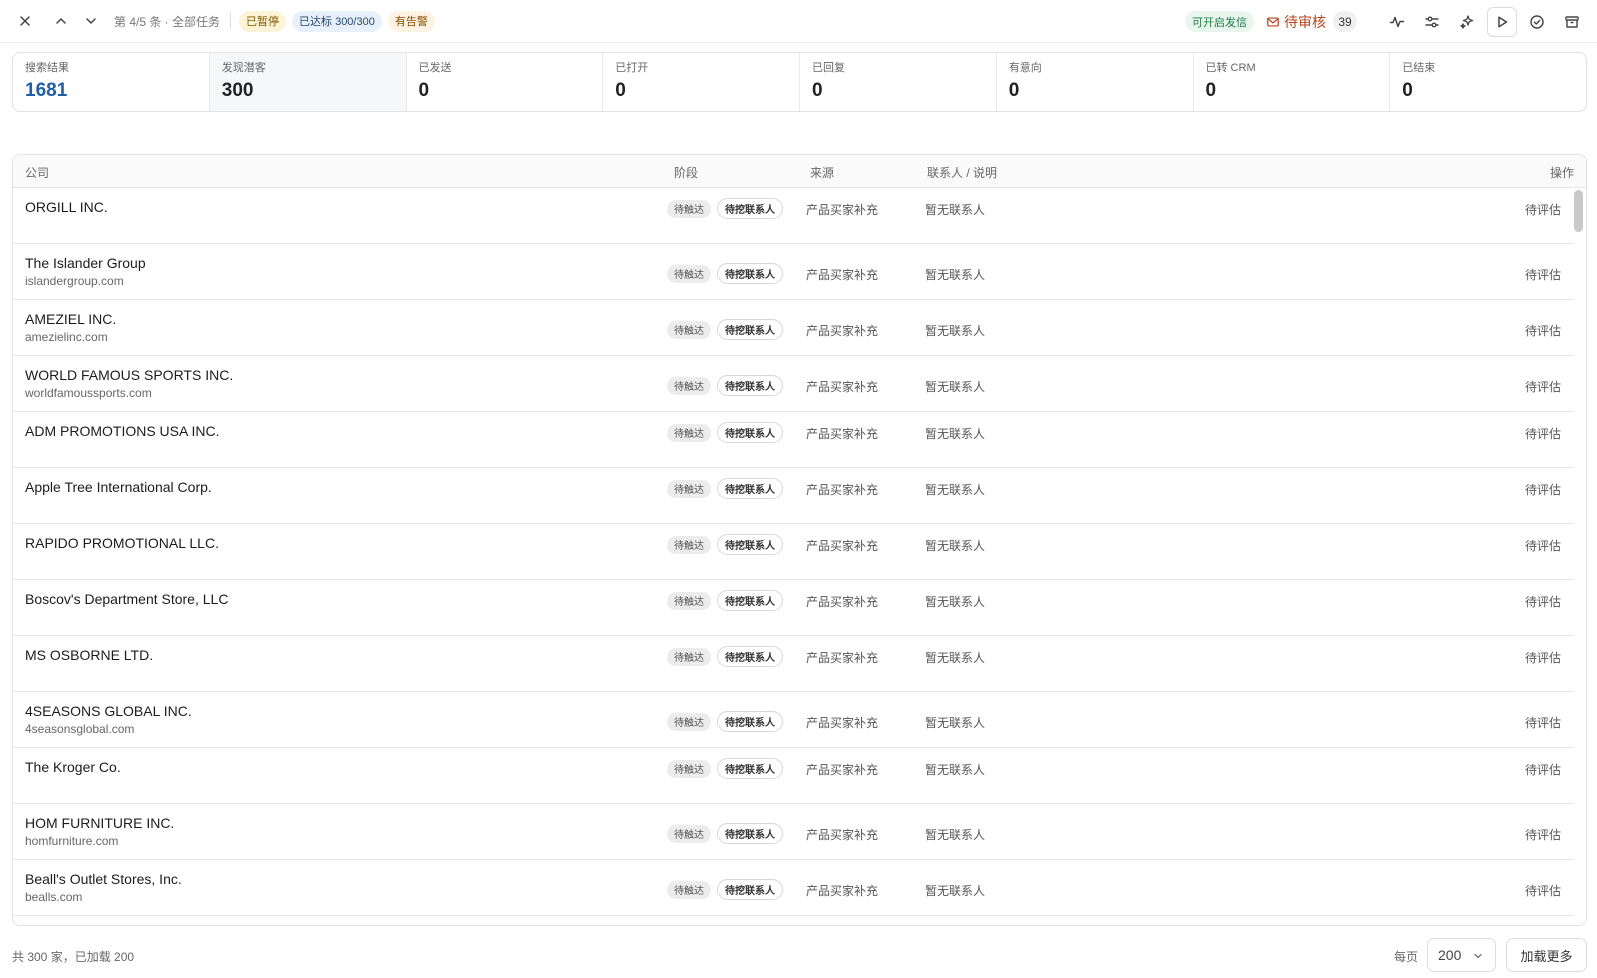 The image size is (1597, 978). I want to click on stat-label: 发现潜客, so click(243, 68).